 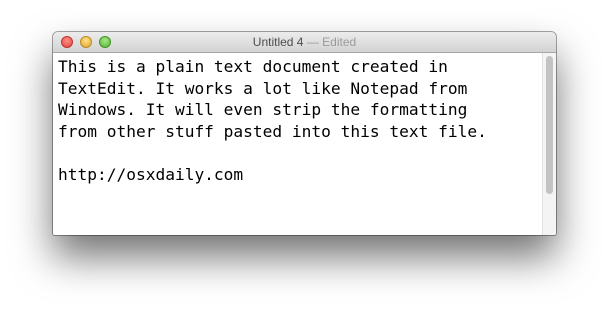 What do you see at coordinates (151, 174) in the screenshot?
I see `url-line: http://osxdaily.com` at bounding box center [151, 174].